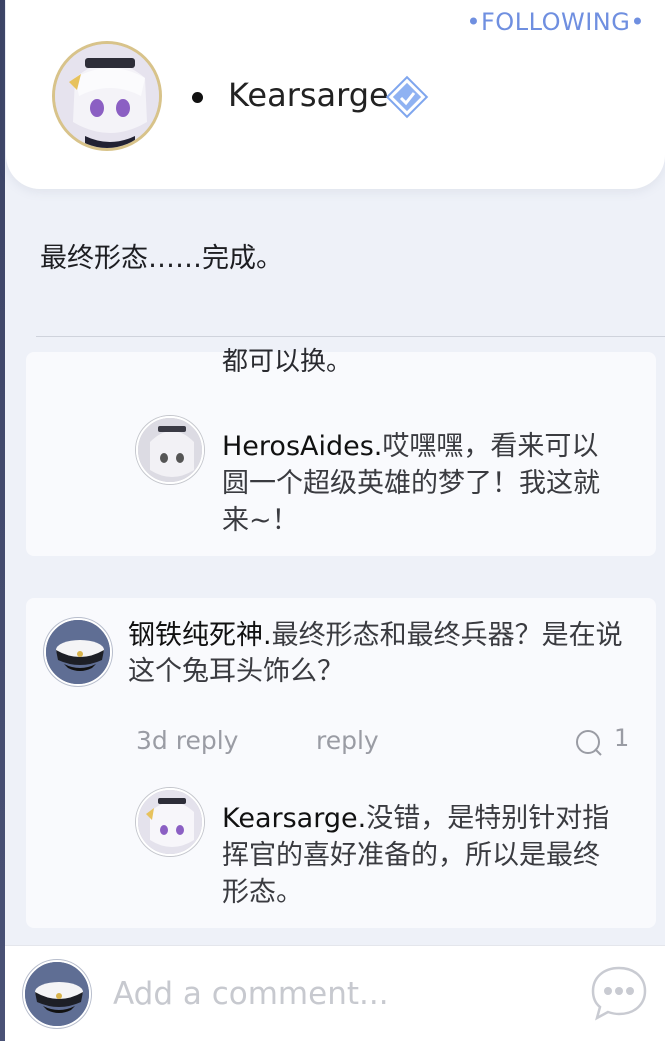 Image resolution: width=665 pixels, height=1041 pixels. I want to click on reply-author: HerosAides., so click(302, 446).